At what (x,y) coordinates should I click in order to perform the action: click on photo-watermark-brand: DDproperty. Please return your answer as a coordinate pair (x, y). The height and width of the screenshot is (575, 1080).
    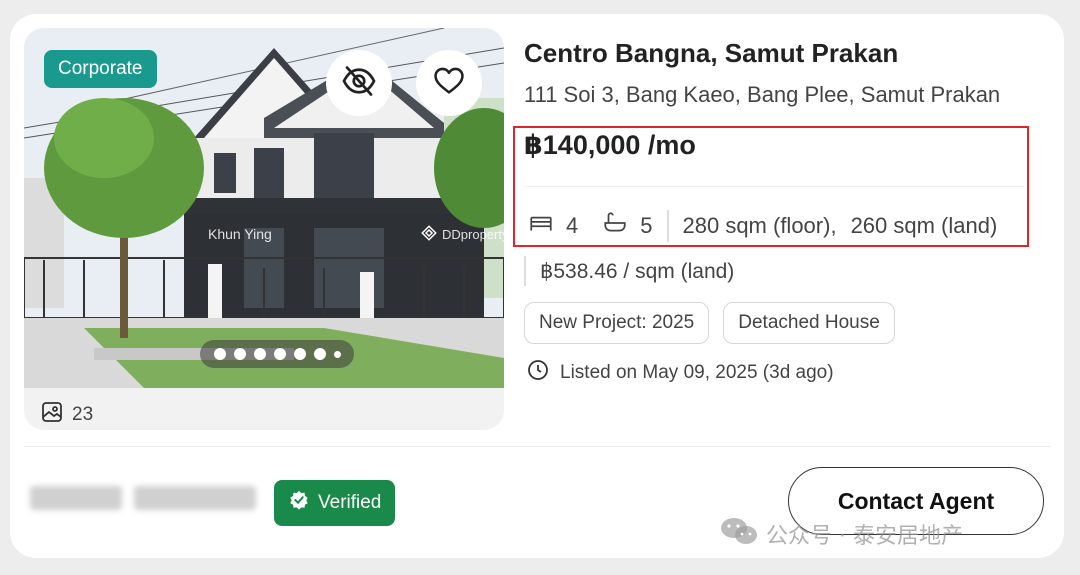
    Looking at the image, I should click on (462, 234).